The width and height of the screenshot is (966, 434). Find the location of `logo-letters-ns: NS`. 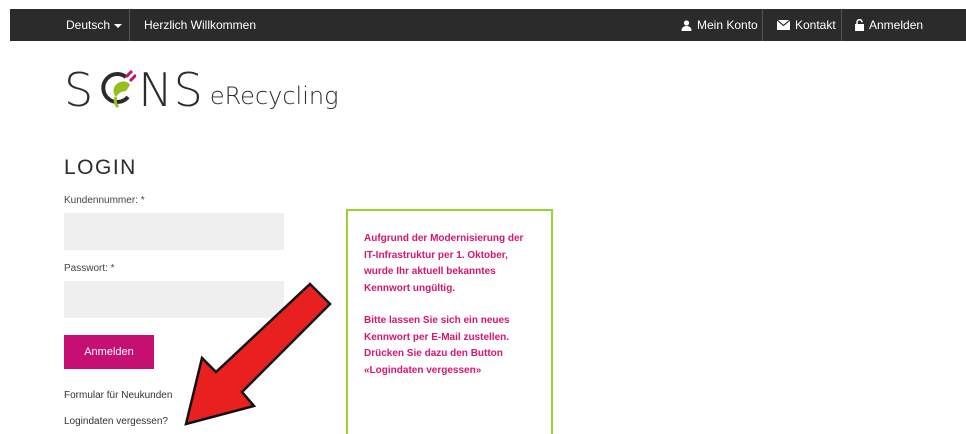

logo-letters-ns: NS is located at coordinates (171, 90).